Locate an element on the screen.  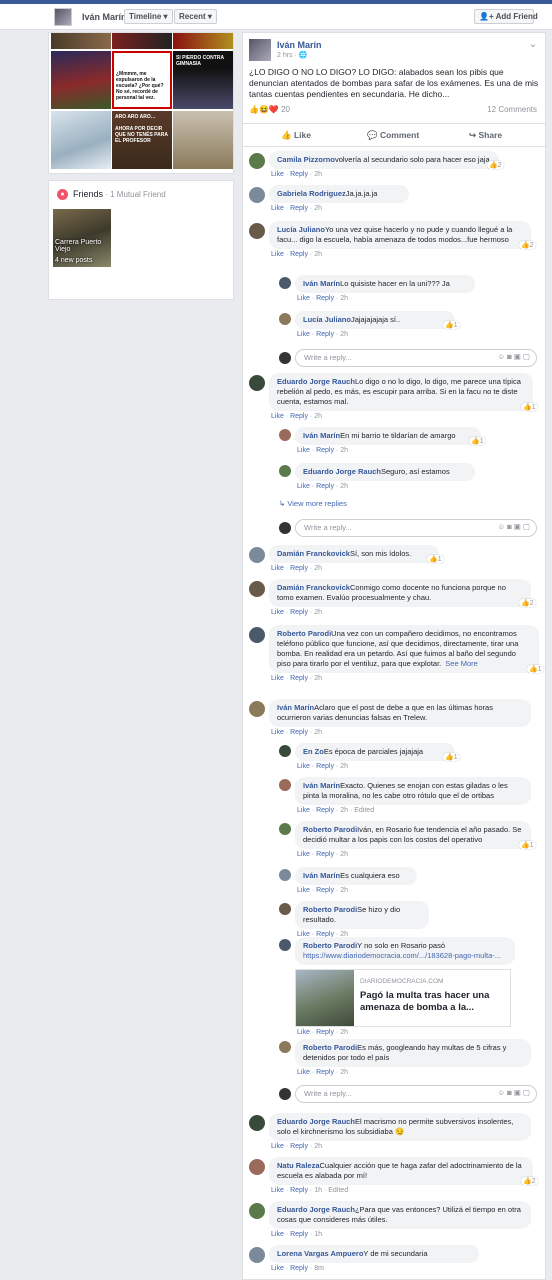
friend-card: Carrera Puerto Viejo 4 new posts is located at coordinates (82, 238).